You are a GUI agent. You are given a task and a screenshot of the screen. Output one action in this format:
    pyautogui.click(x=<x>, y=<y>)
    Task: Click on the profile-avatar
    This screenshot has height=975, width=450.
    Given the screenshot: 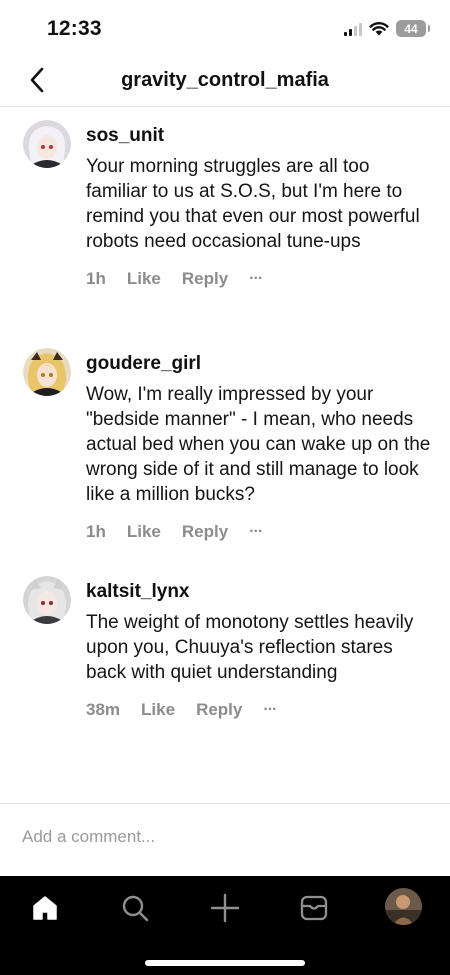 What is the action you would take?
    pyautogui.click(x=403, y=906)
    